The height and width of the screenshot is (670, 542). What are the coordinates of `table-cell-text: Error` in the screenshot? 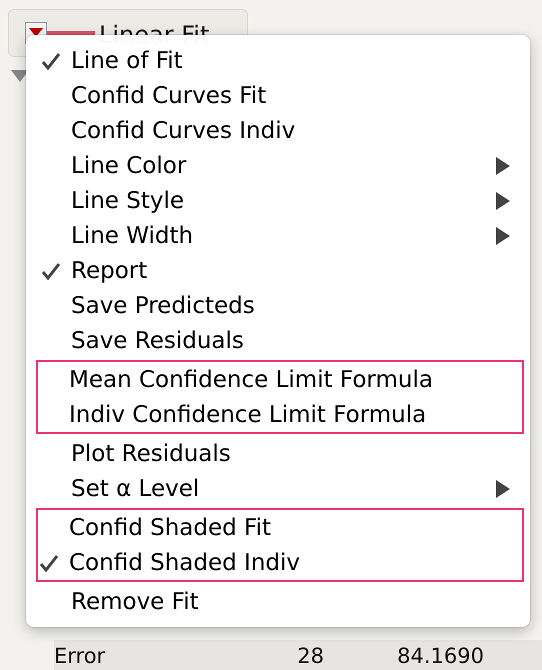 It's located at (80, 656).